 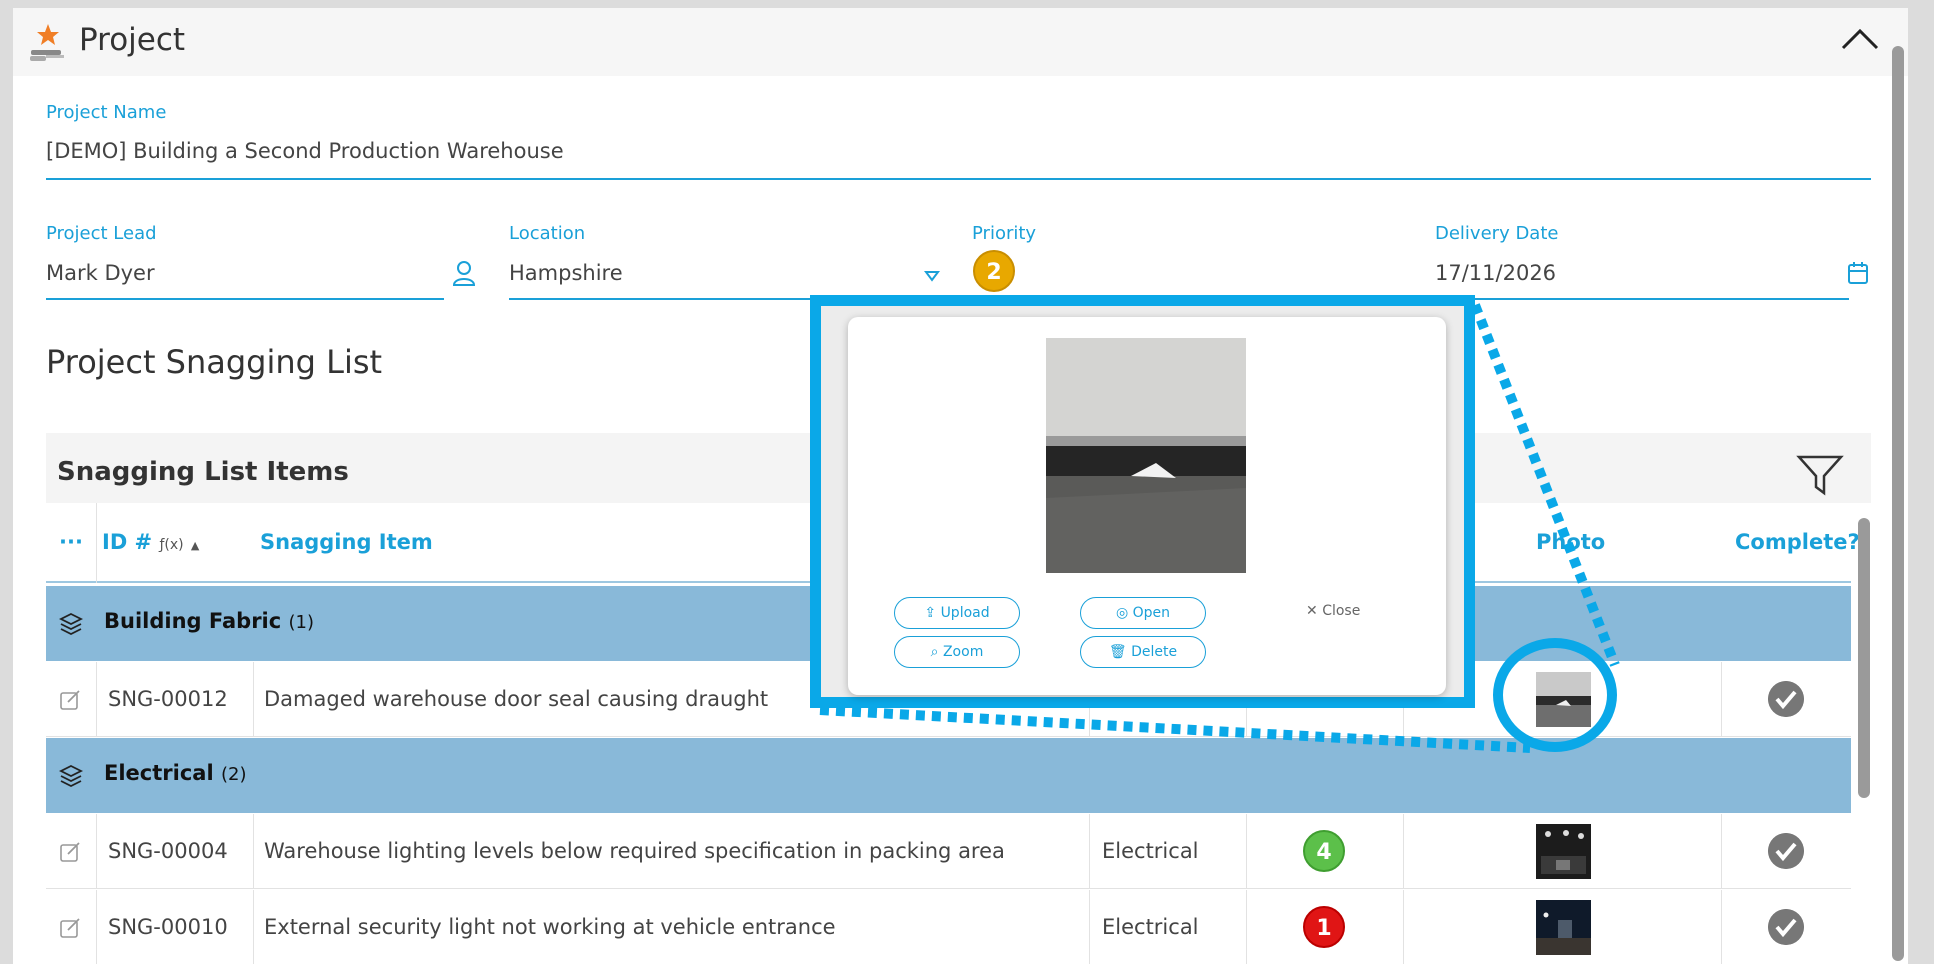 What do you see at coordinates (1154, 652) in the screenshot?
I see `delete-label: Delete` at bounding box center [1154, 652].